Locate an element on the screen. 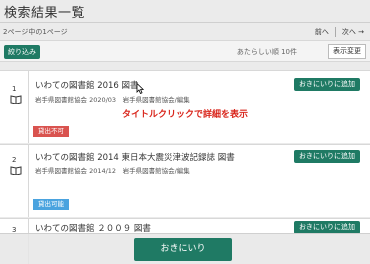 The height and width of the screenshot is (264, 370). sort-order-label: あたらしい順 10件 is located at coordinates (267, 52).